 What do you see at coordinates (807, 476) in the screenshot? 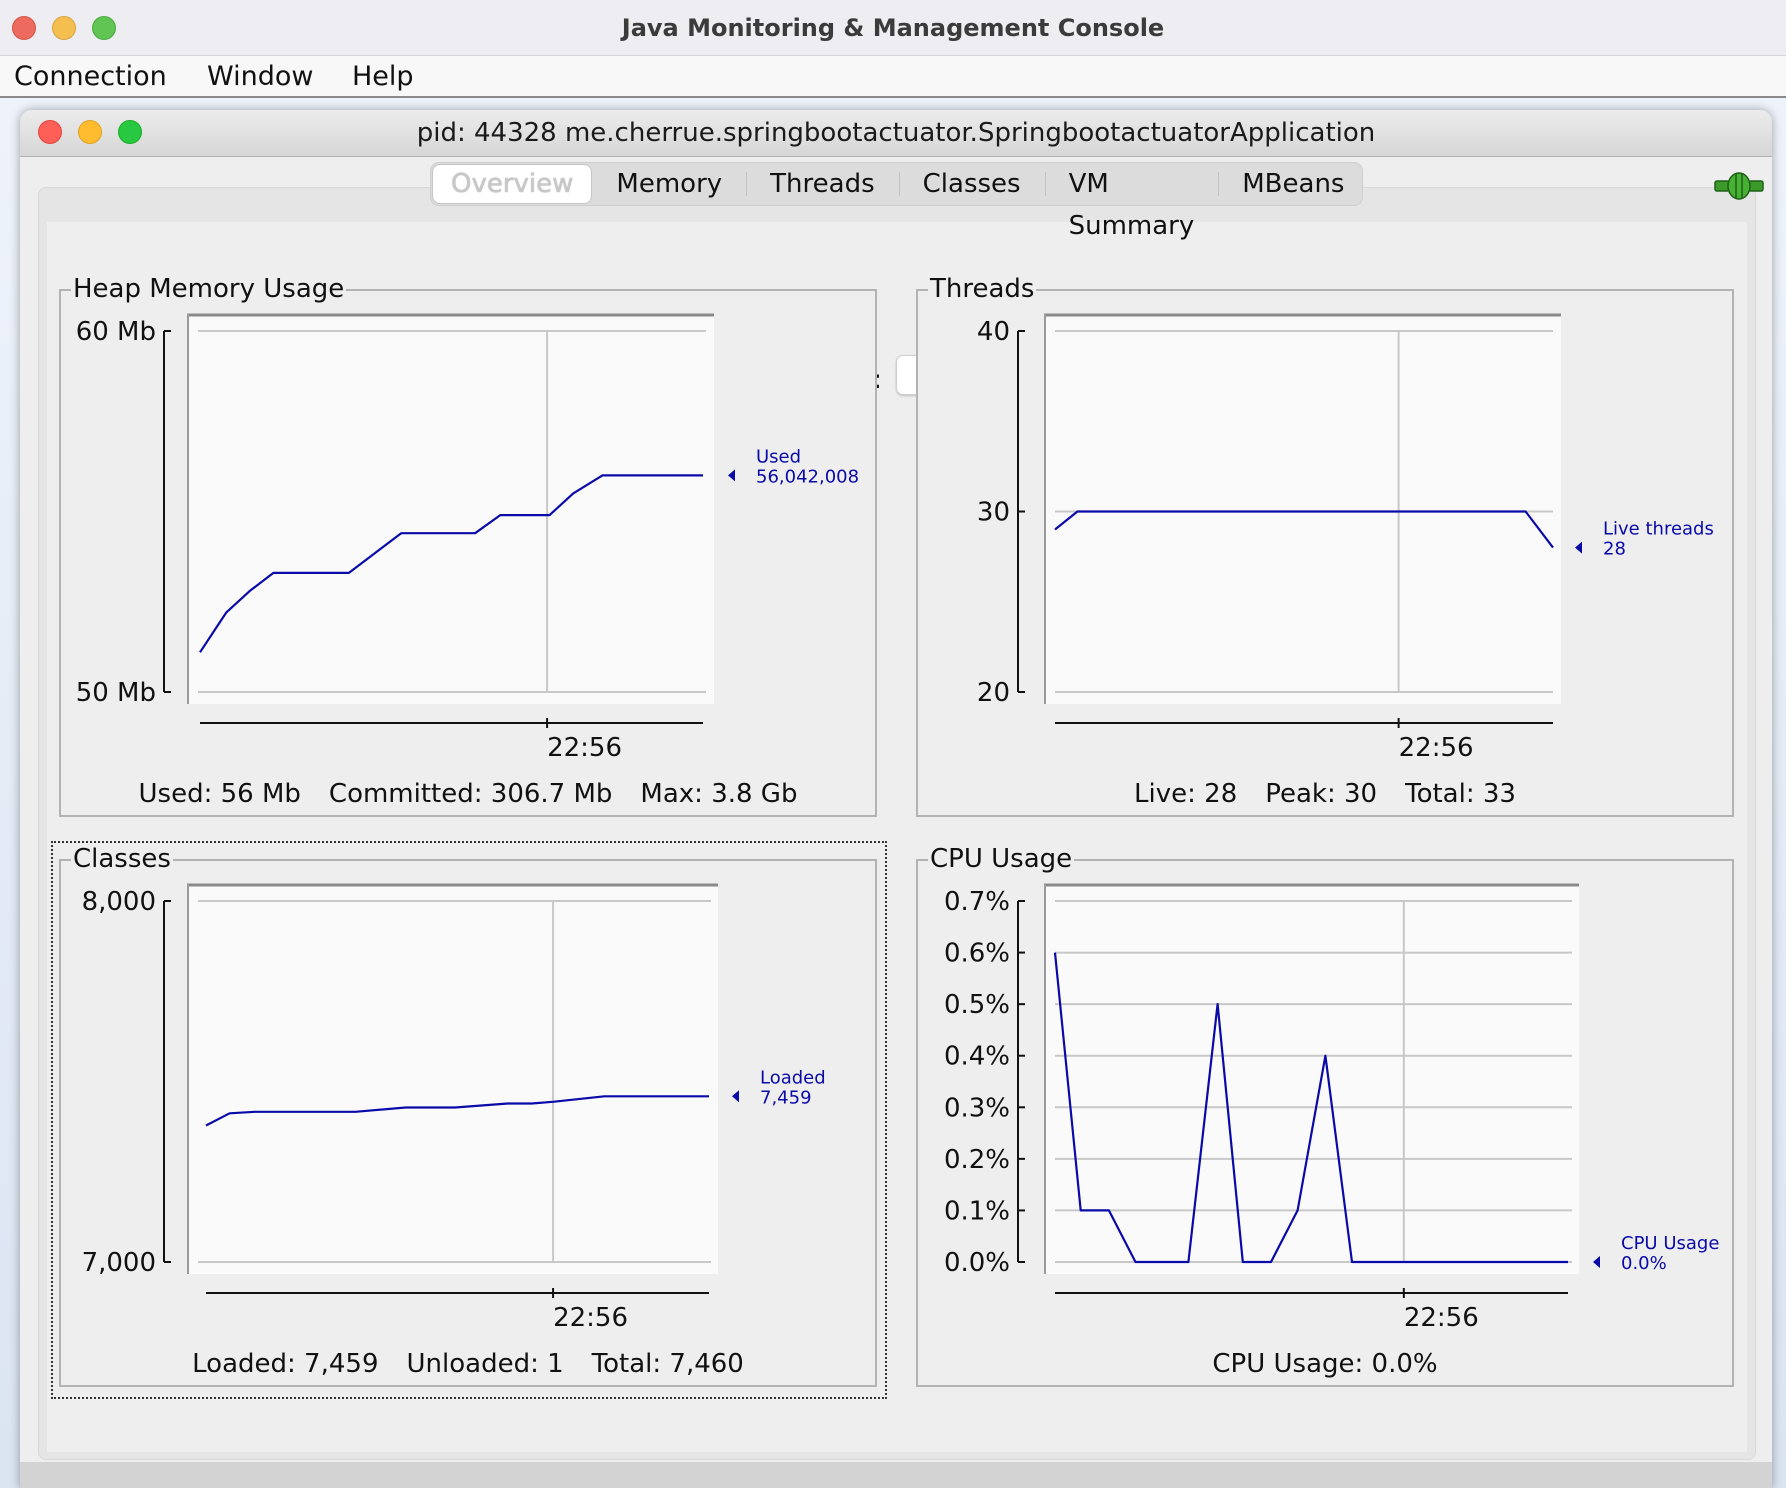
I see `legend-series-value: 56,042,008` at bounding box center [807, 476].